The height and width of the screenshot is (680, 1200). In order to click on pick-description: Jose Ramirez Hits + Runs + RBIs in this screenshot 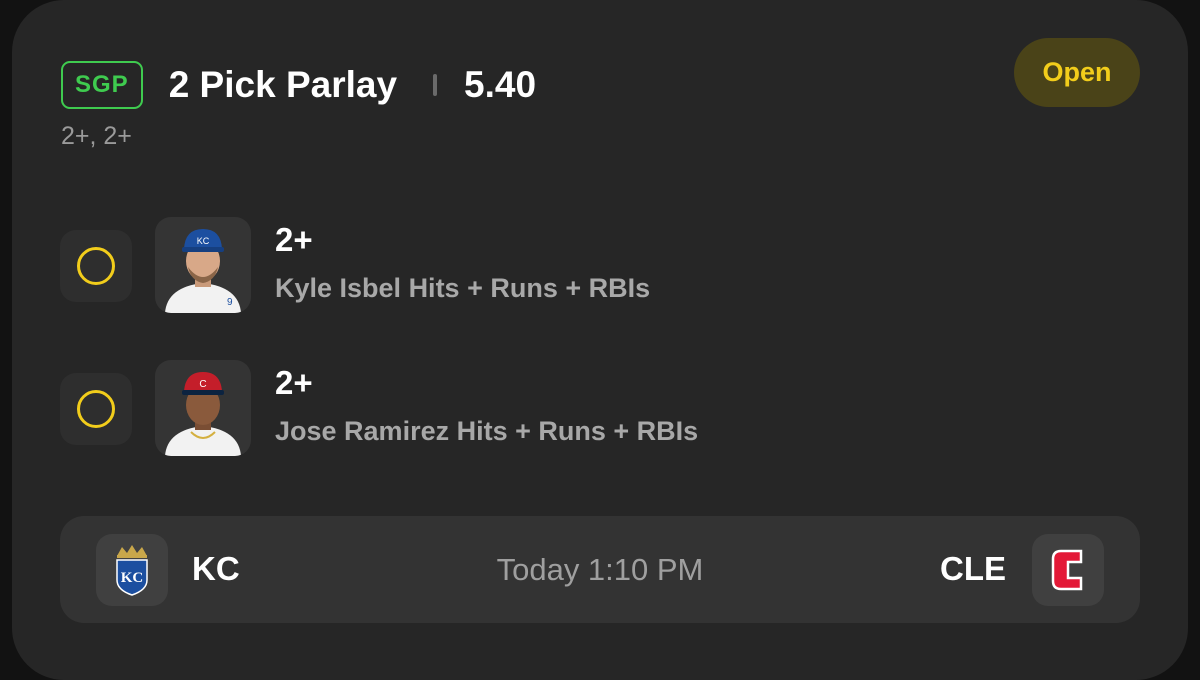, I will do `click(487, 431)`.